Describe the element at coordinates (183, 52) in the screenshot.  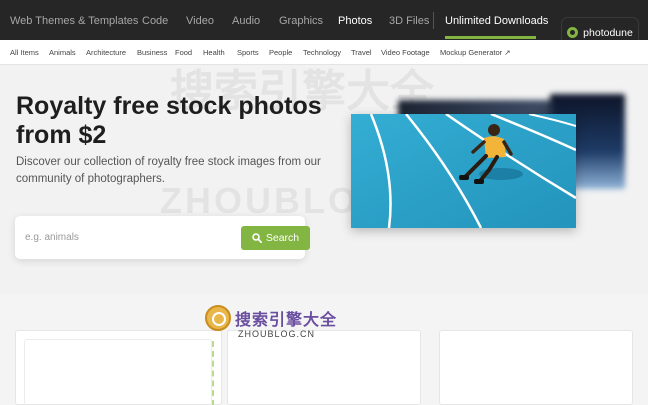
I see `category-food: Food` at that location.